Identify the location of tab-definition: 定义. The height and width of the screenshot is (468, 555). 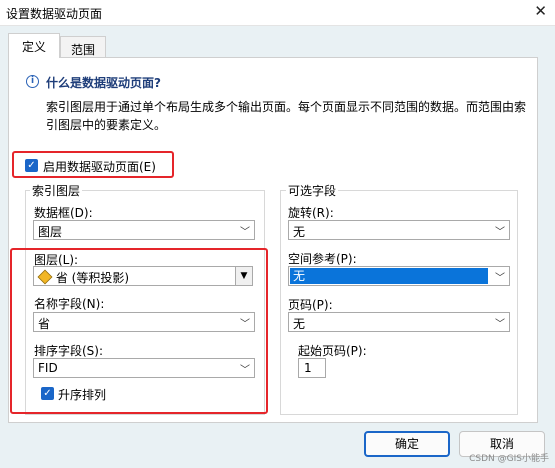
(34, 45).